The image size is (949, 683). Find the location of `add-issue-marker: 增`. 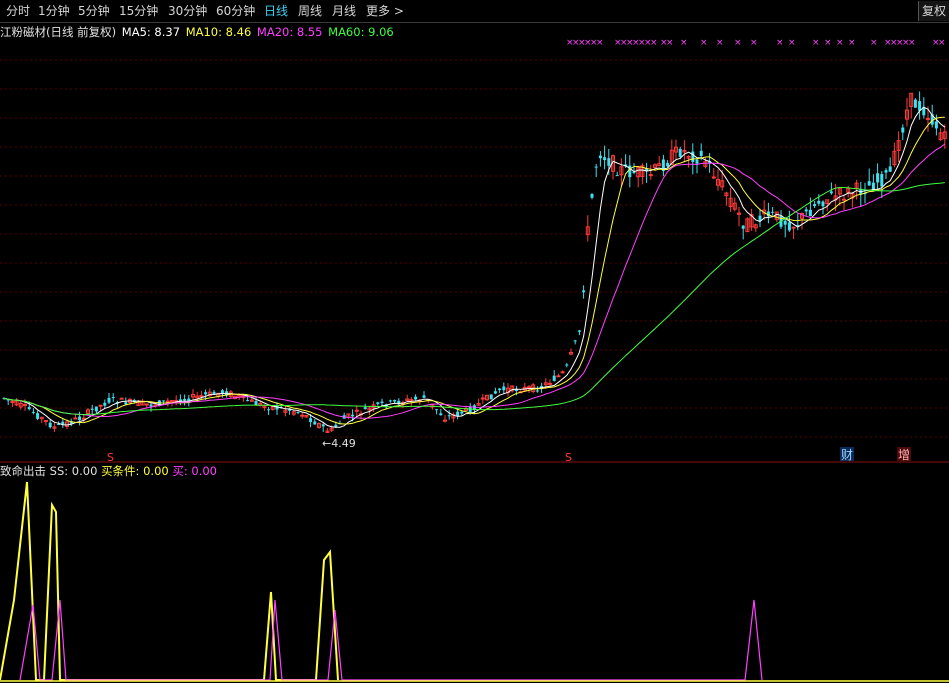

add-issue-marker: 增 is located at coordinates (904, 455).